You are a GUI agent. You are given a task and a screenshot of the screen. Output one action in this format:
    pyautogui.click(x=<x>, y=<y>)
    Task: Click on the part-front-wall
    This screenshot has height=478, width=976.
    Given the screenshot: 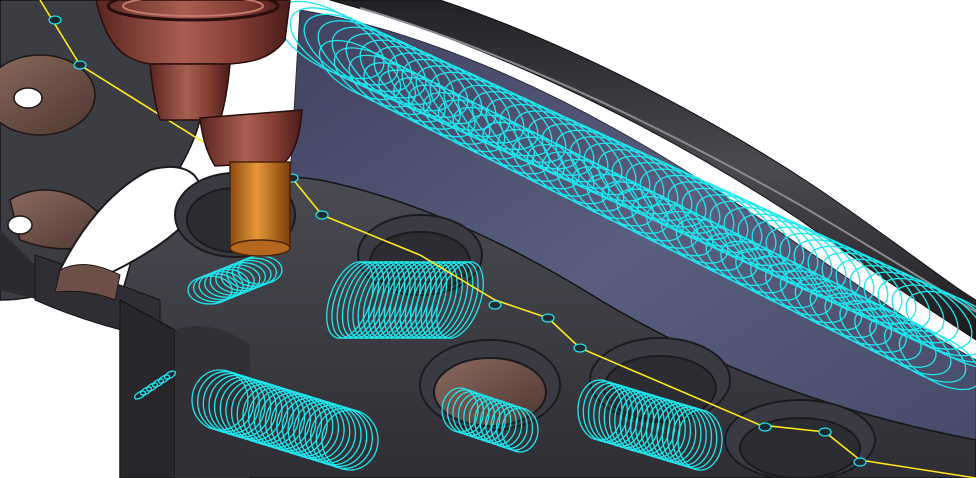 What is the action you would take?
    pyautogui.click(x=147, y=388)
    